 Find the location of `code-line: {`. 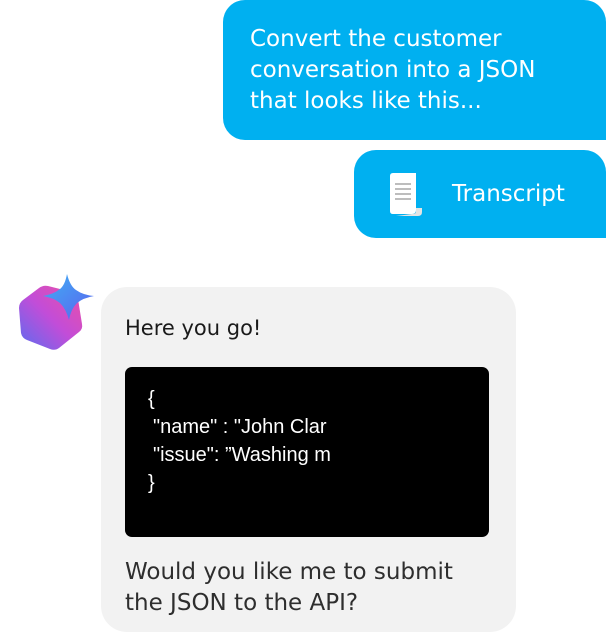

code-line: { is located at coordinates (151, 399).